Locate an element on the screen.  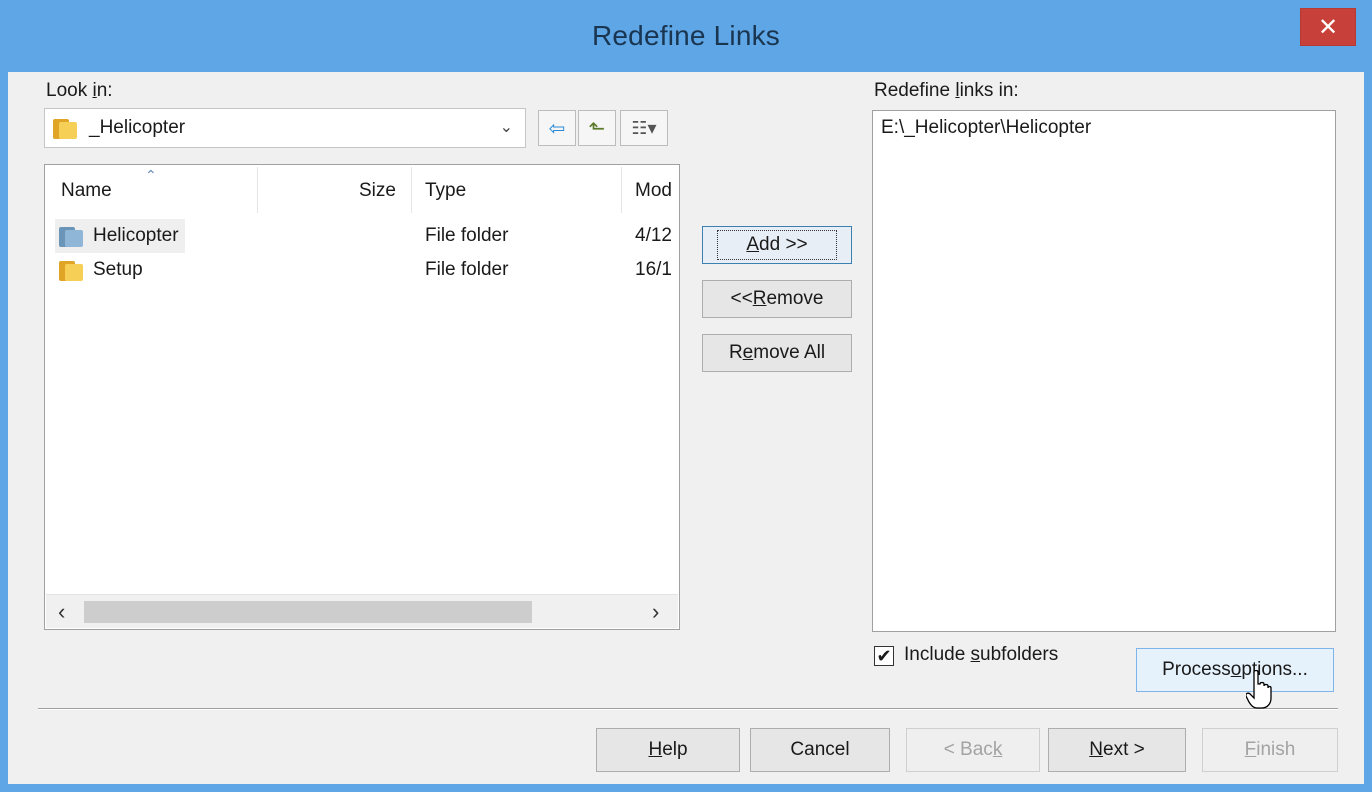
column-header-type-label: Type is located at coordinates (446, 190).